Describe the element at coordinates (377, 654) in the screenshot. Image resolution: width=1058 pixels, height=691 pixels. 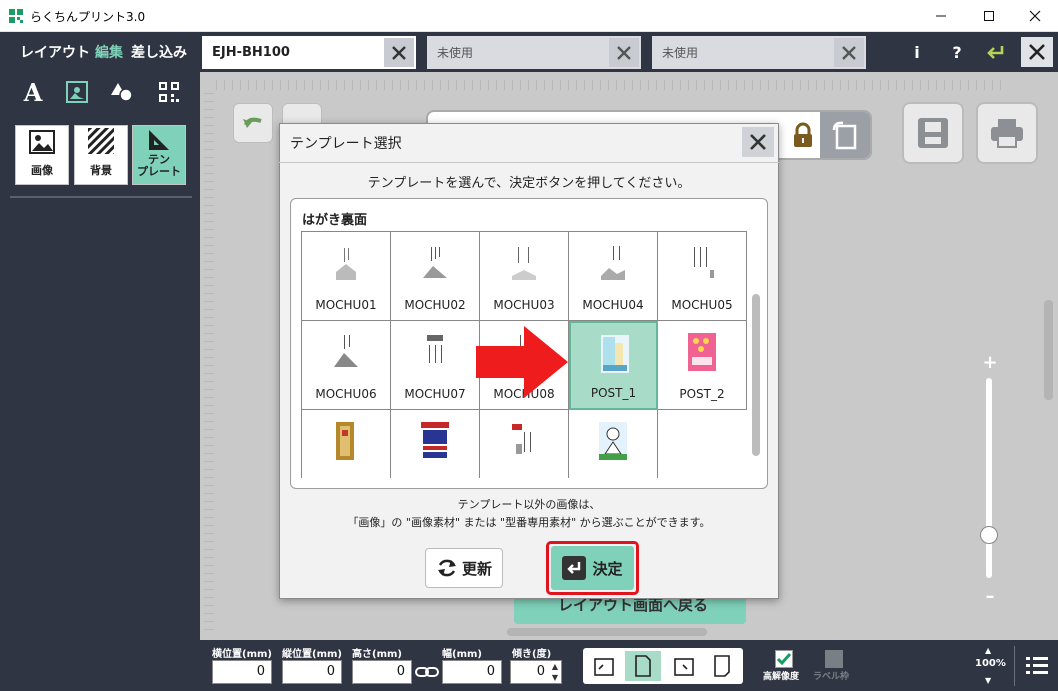
I see `height-label: 高さ(mm)` at that location.